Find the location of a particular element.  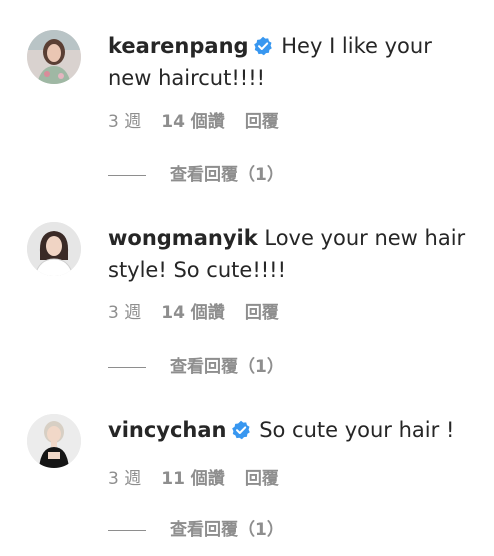

like-count: 11 個讚 is located at coordinates (193, 479).